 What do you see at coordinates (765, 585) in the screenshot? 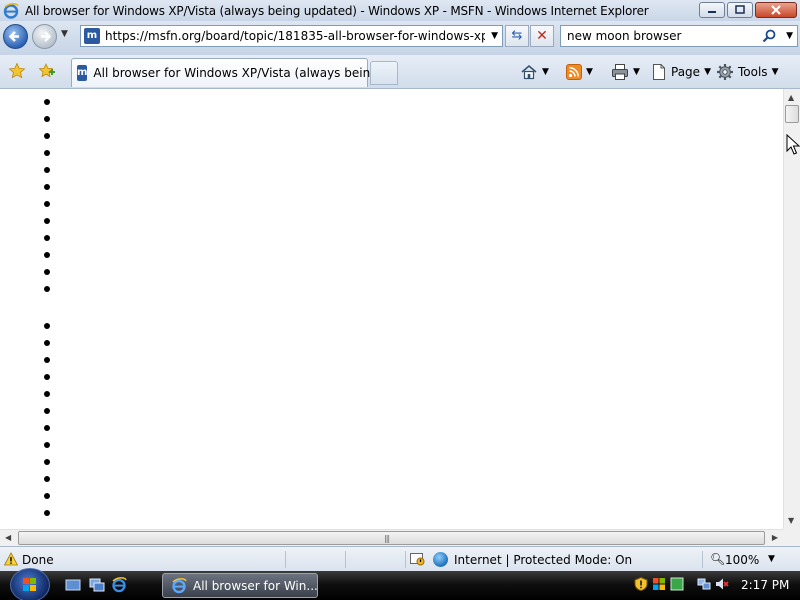
I see `system-clock: 2:17 PM` at bounding box center [765, 585].